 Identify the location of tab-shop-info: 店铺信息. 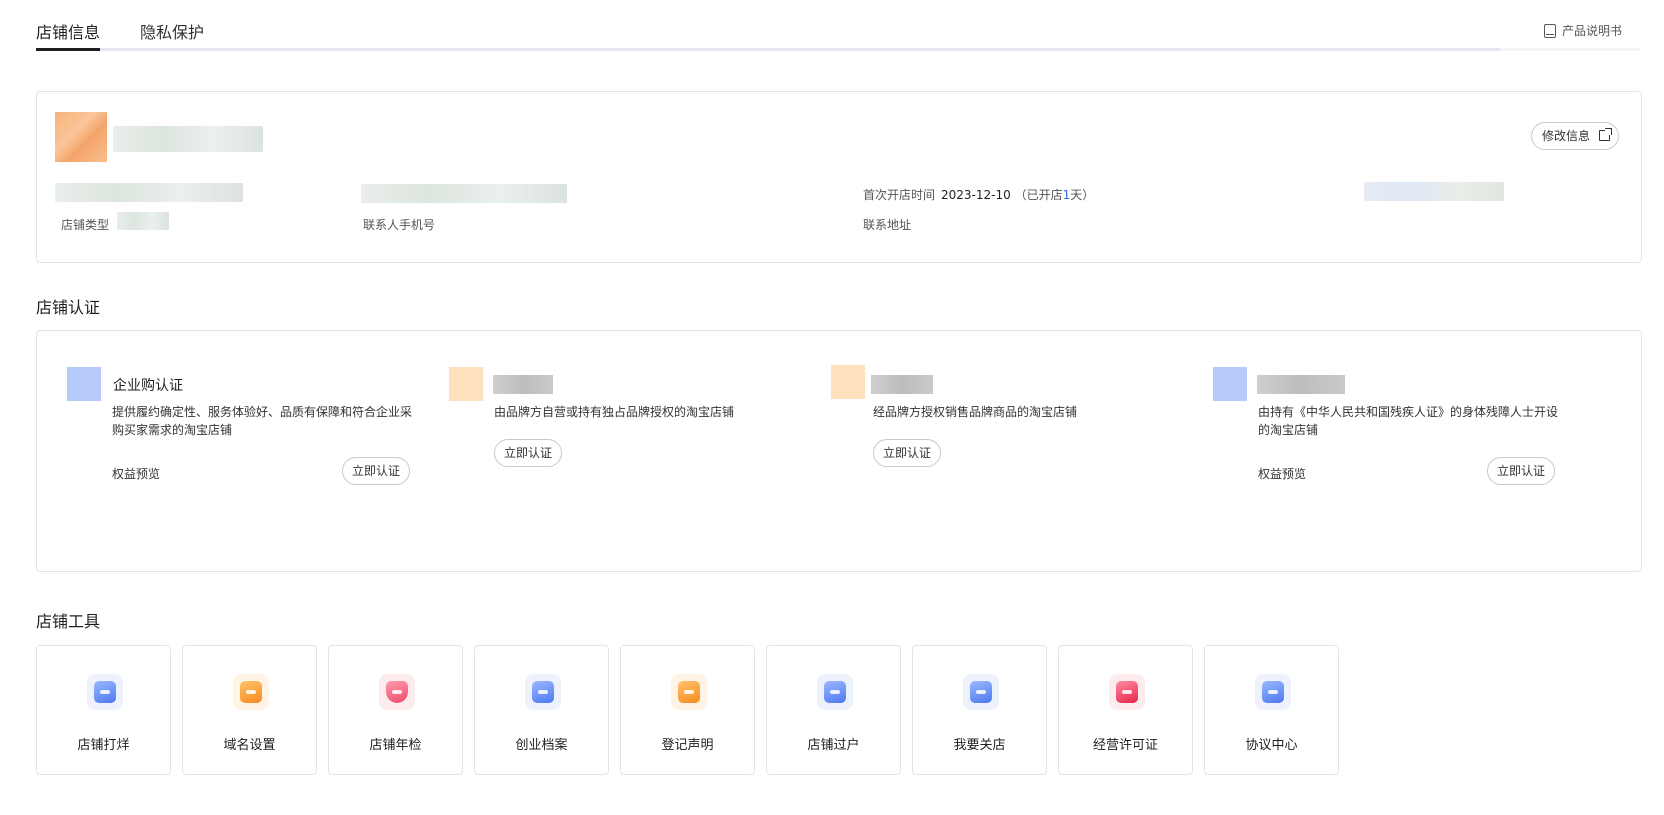
(68, 31).